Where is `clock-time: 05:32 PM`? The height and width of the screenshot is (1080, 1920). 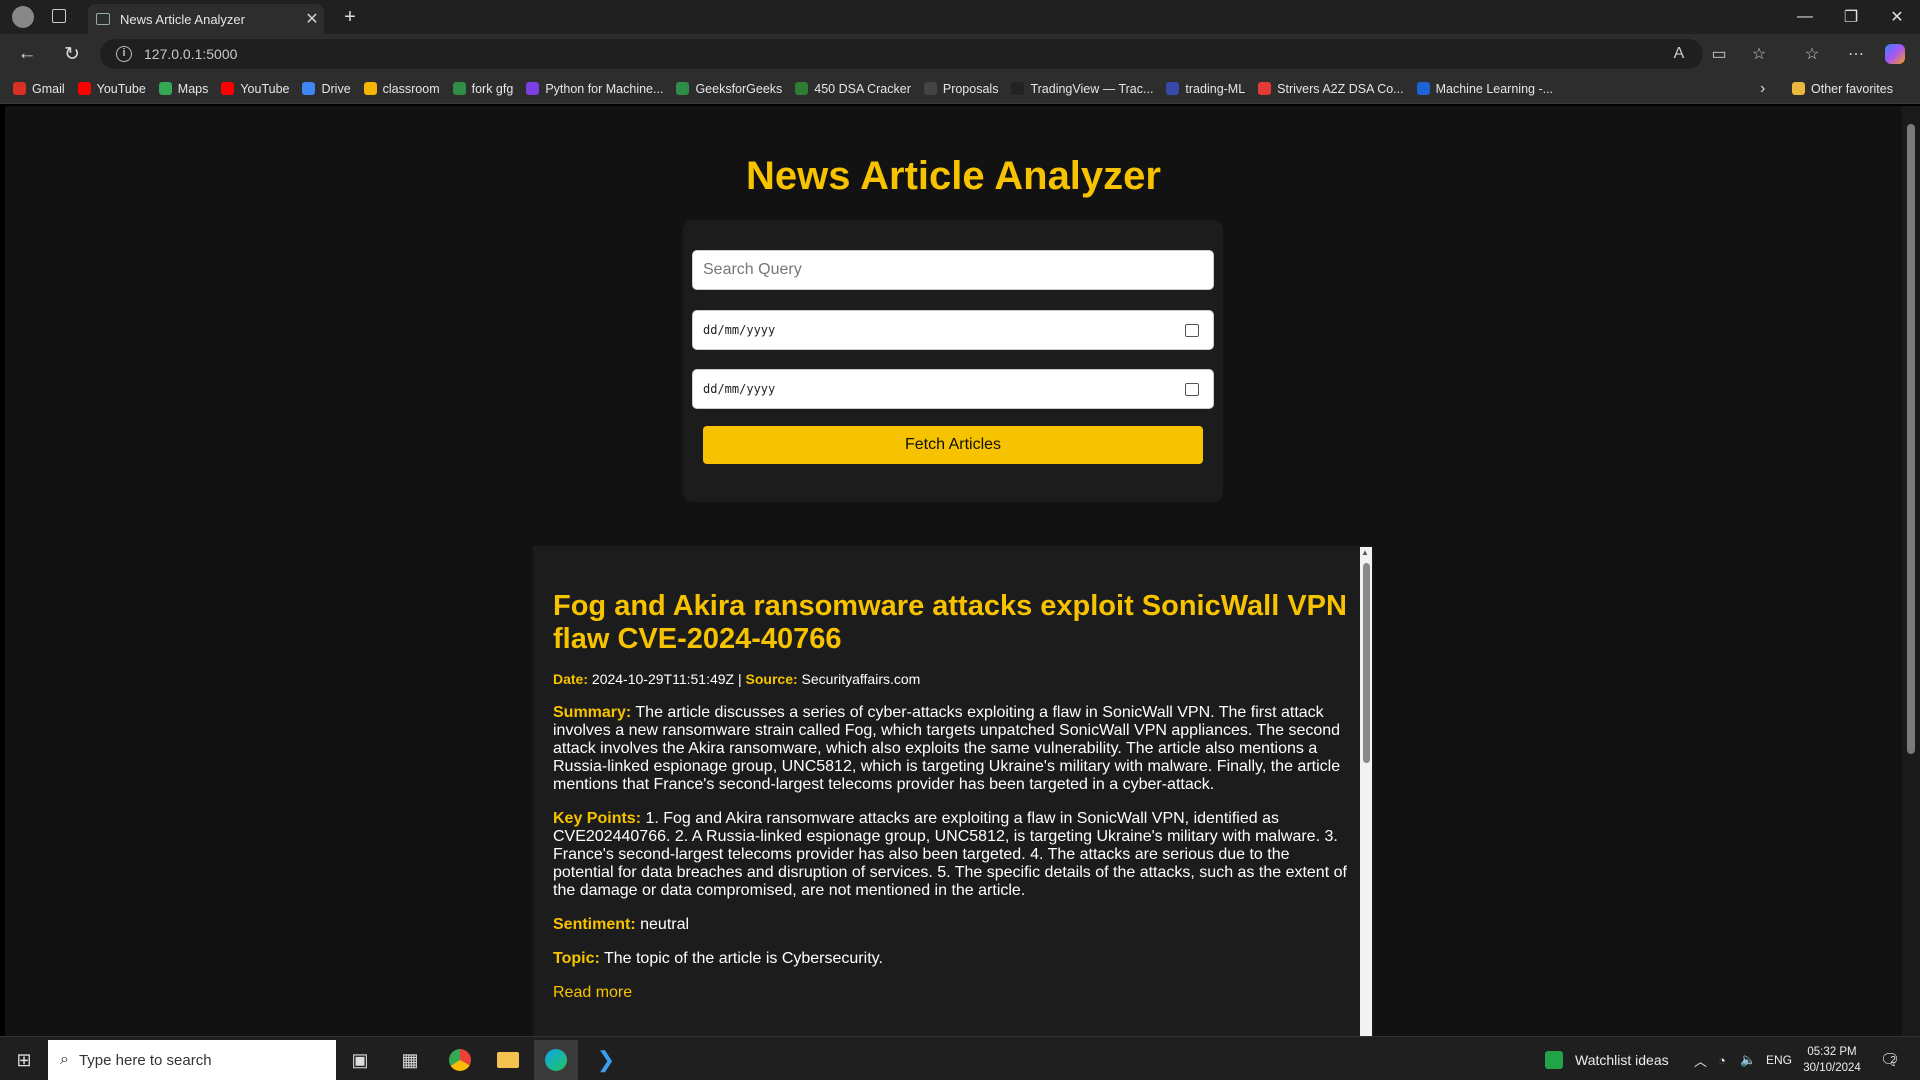
clock-time: 05:32 PM is located at coordinates (1832, 1052).